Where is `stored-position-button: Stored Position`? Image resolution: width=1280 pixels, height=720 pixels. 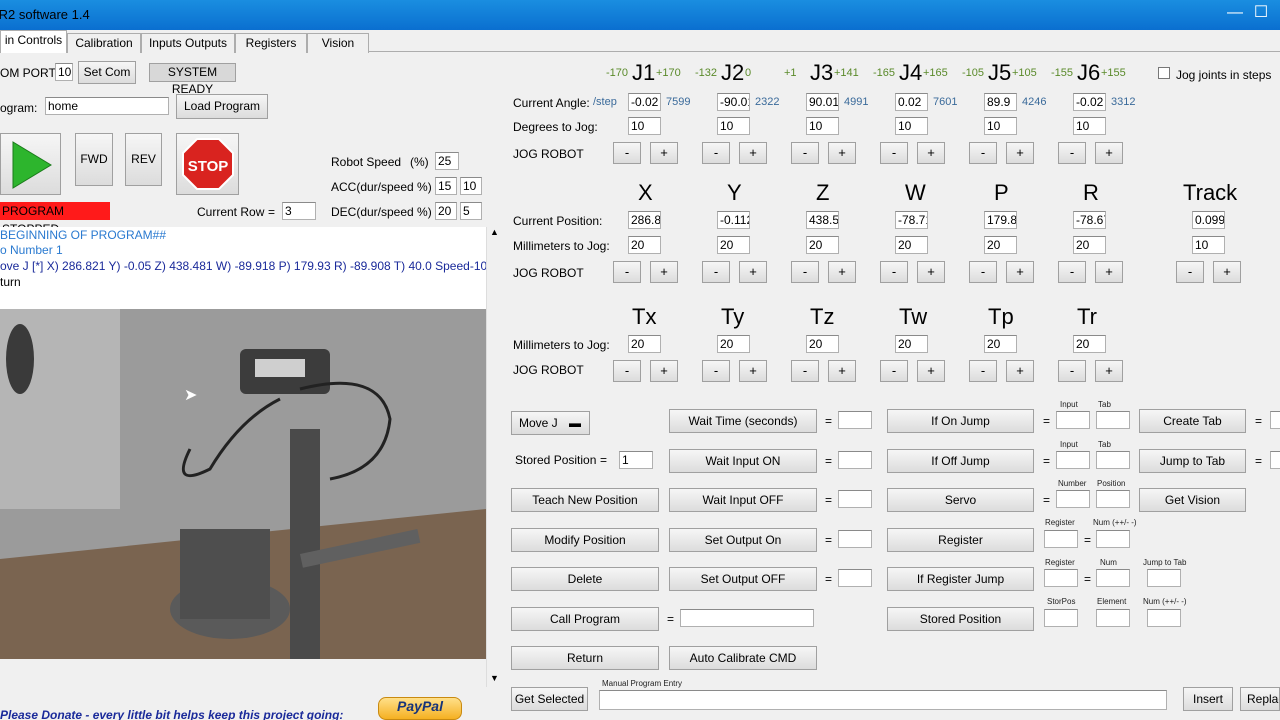 stored-position-button: Stored Position is located at coordinates (960, 619).